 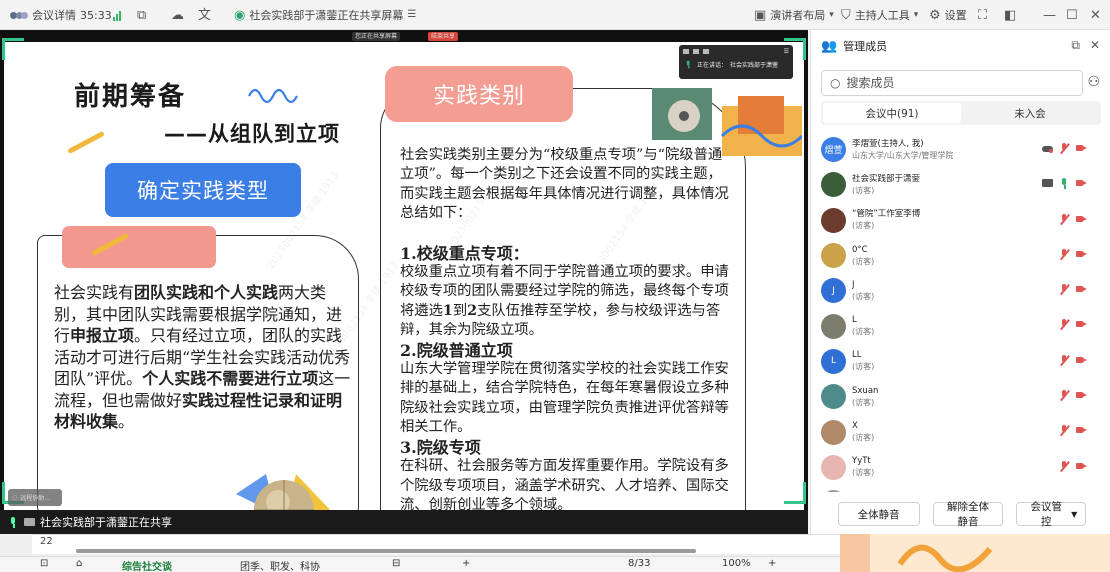 I want to click on unmute-all-button: 解除全体静音, so click(x=967, y=514).